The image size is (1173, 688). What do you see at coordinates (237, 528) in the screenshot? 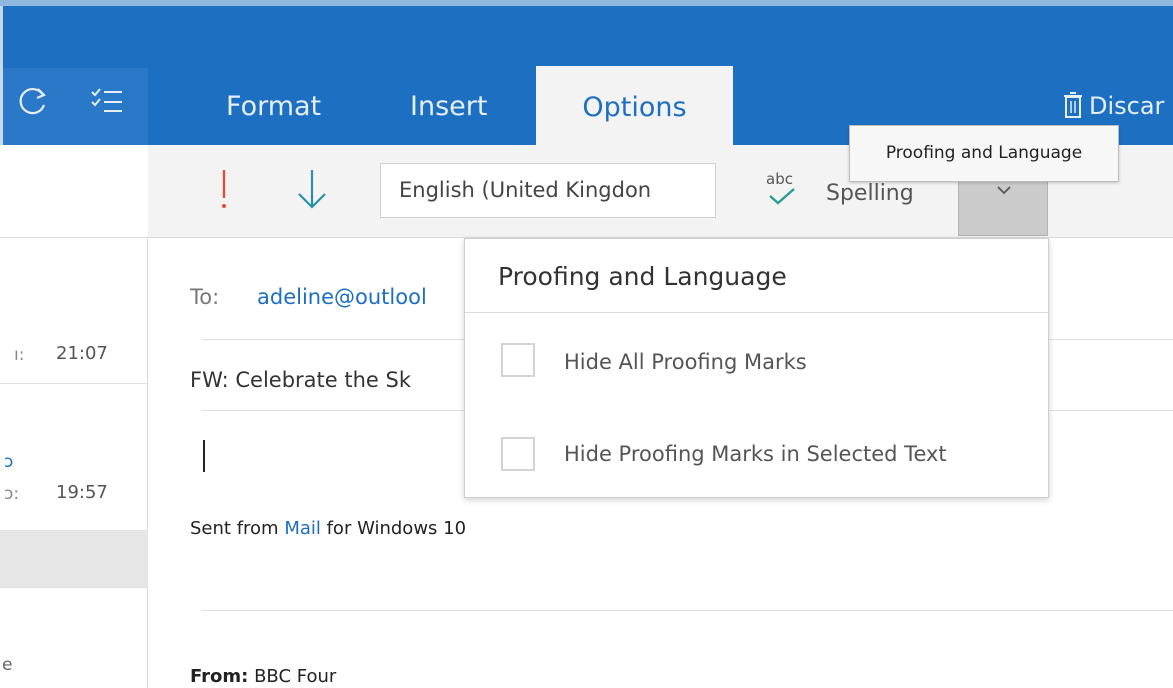
I see `signature-prefix: Sent from` at bounding box center [237, 528].